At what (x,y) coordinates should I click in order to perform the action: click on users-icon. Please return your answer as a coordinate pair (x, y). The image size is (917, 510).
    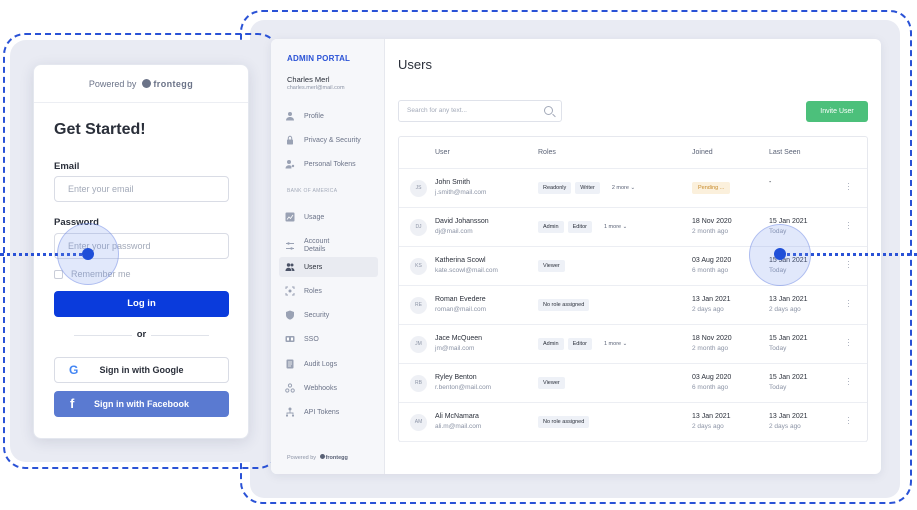
    Looking at the image, I should click on (290, 267).